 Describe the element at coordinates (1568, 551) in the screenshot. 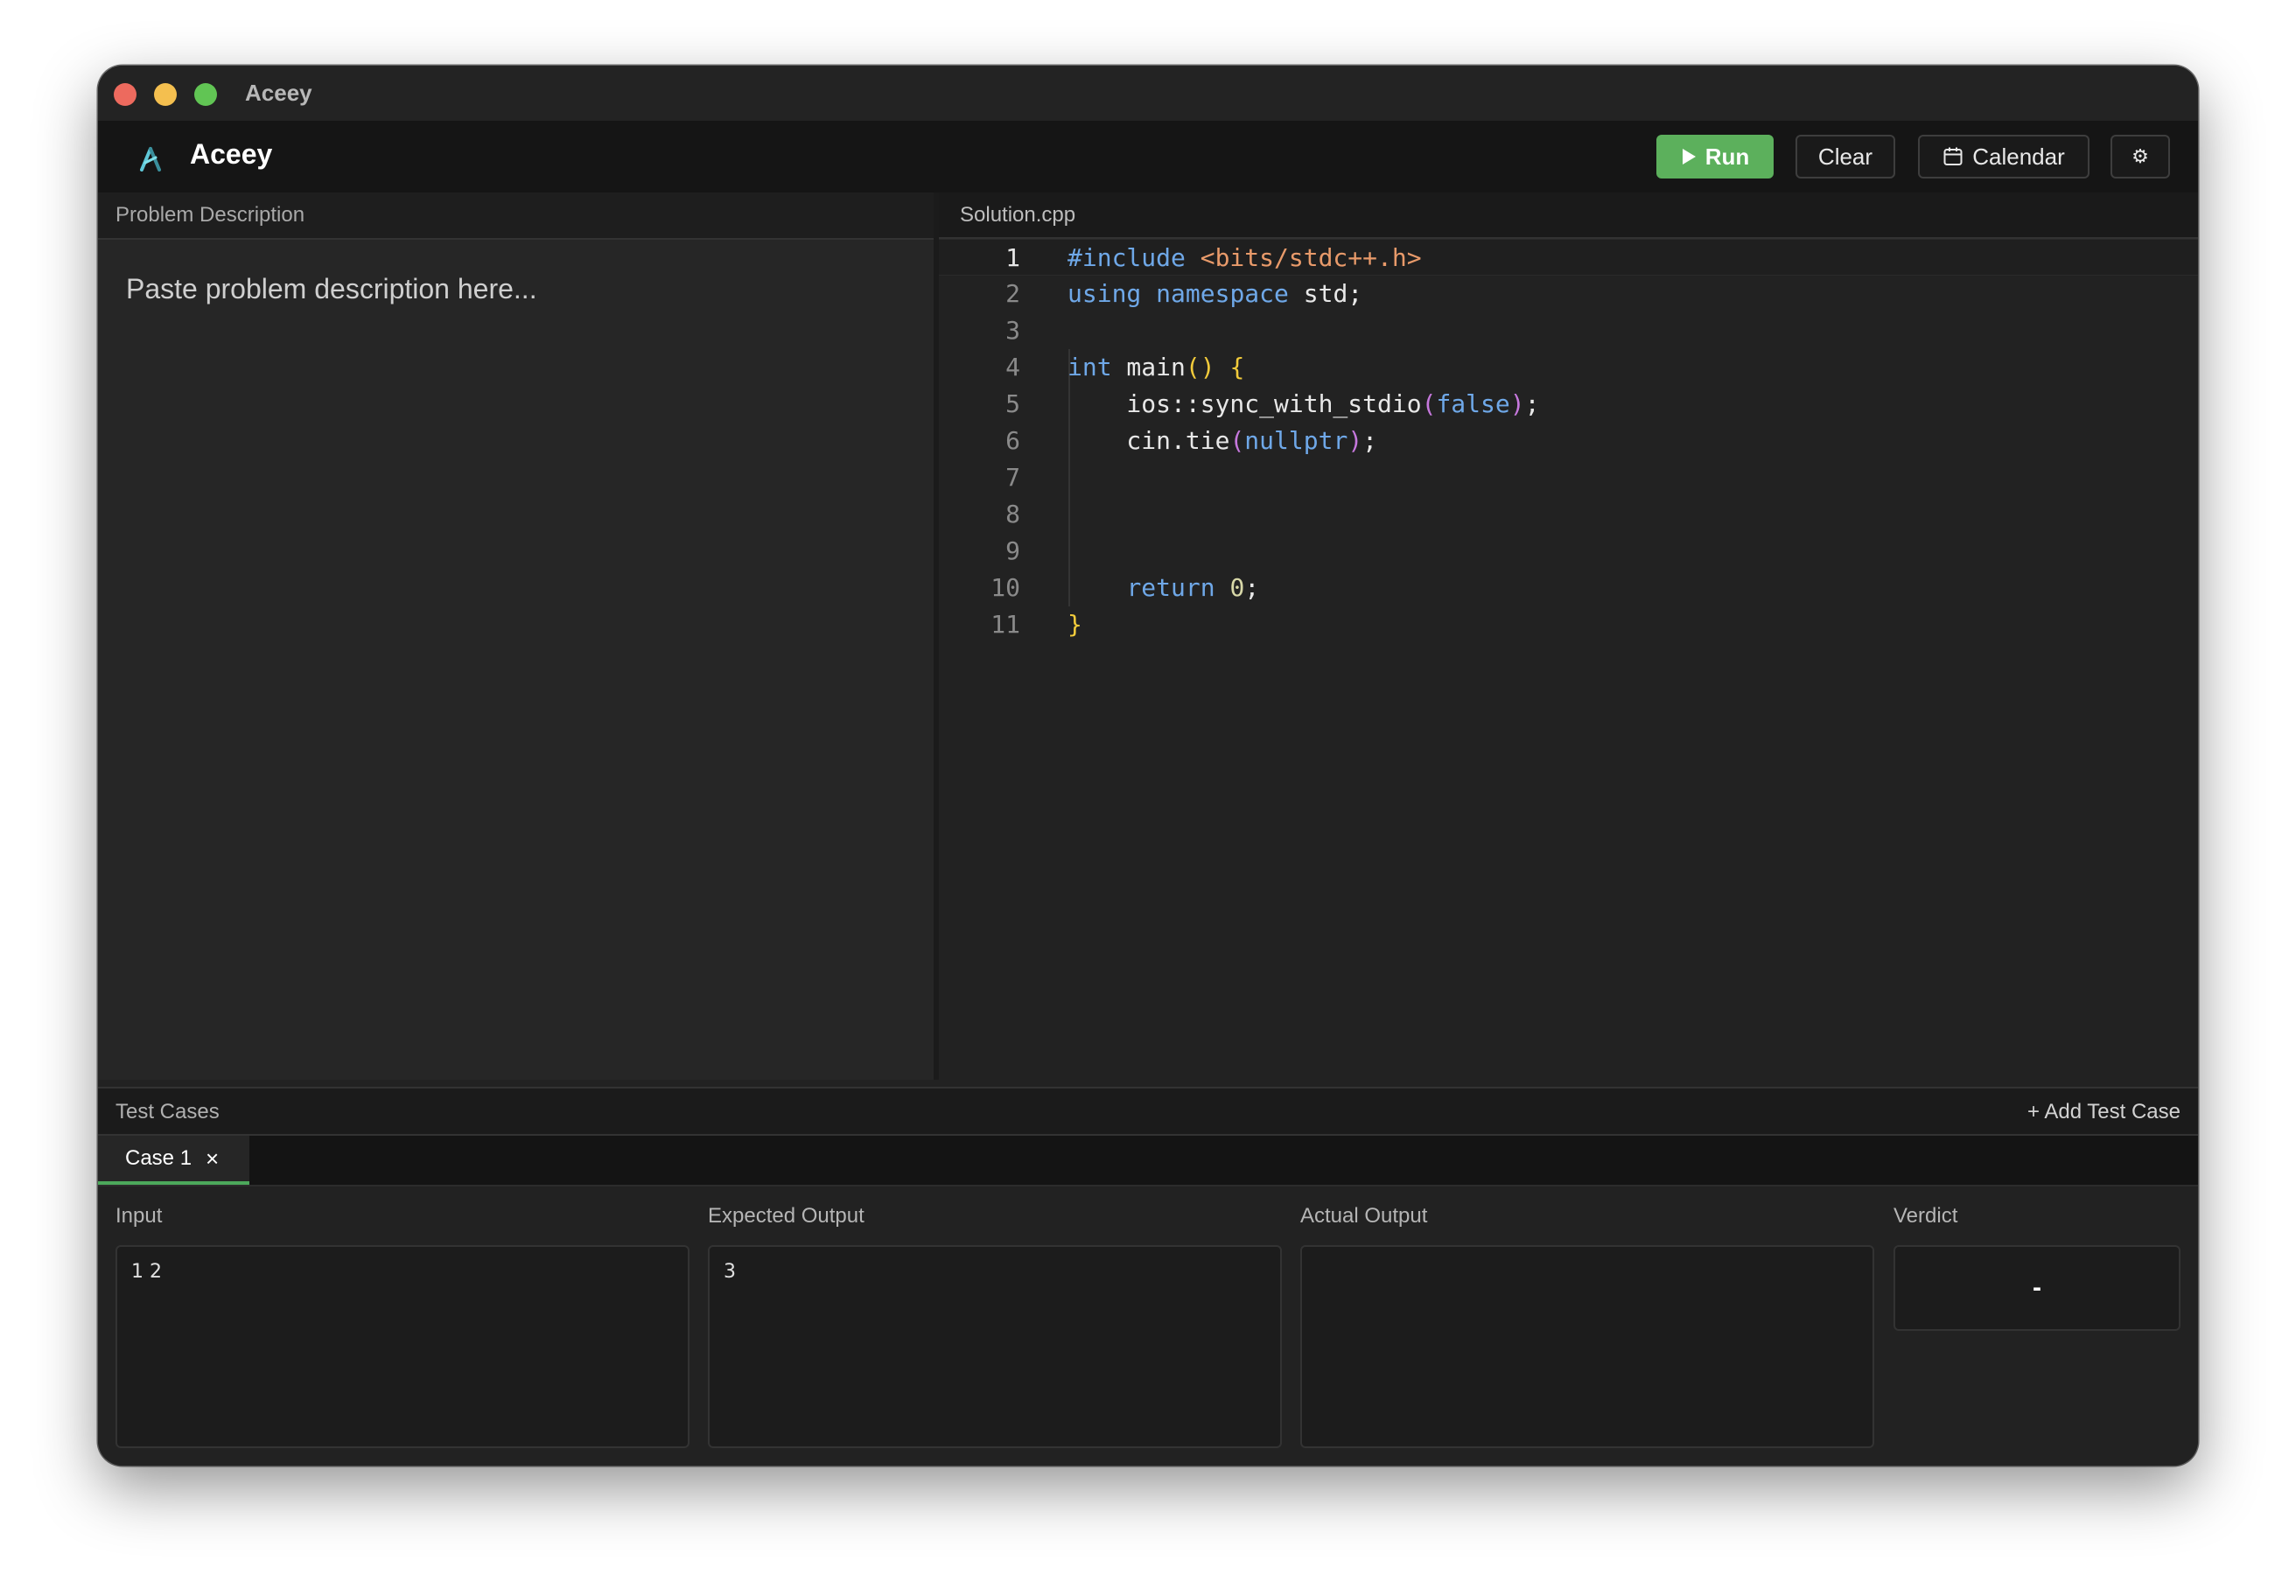

I see `code-line: 9` at that location.